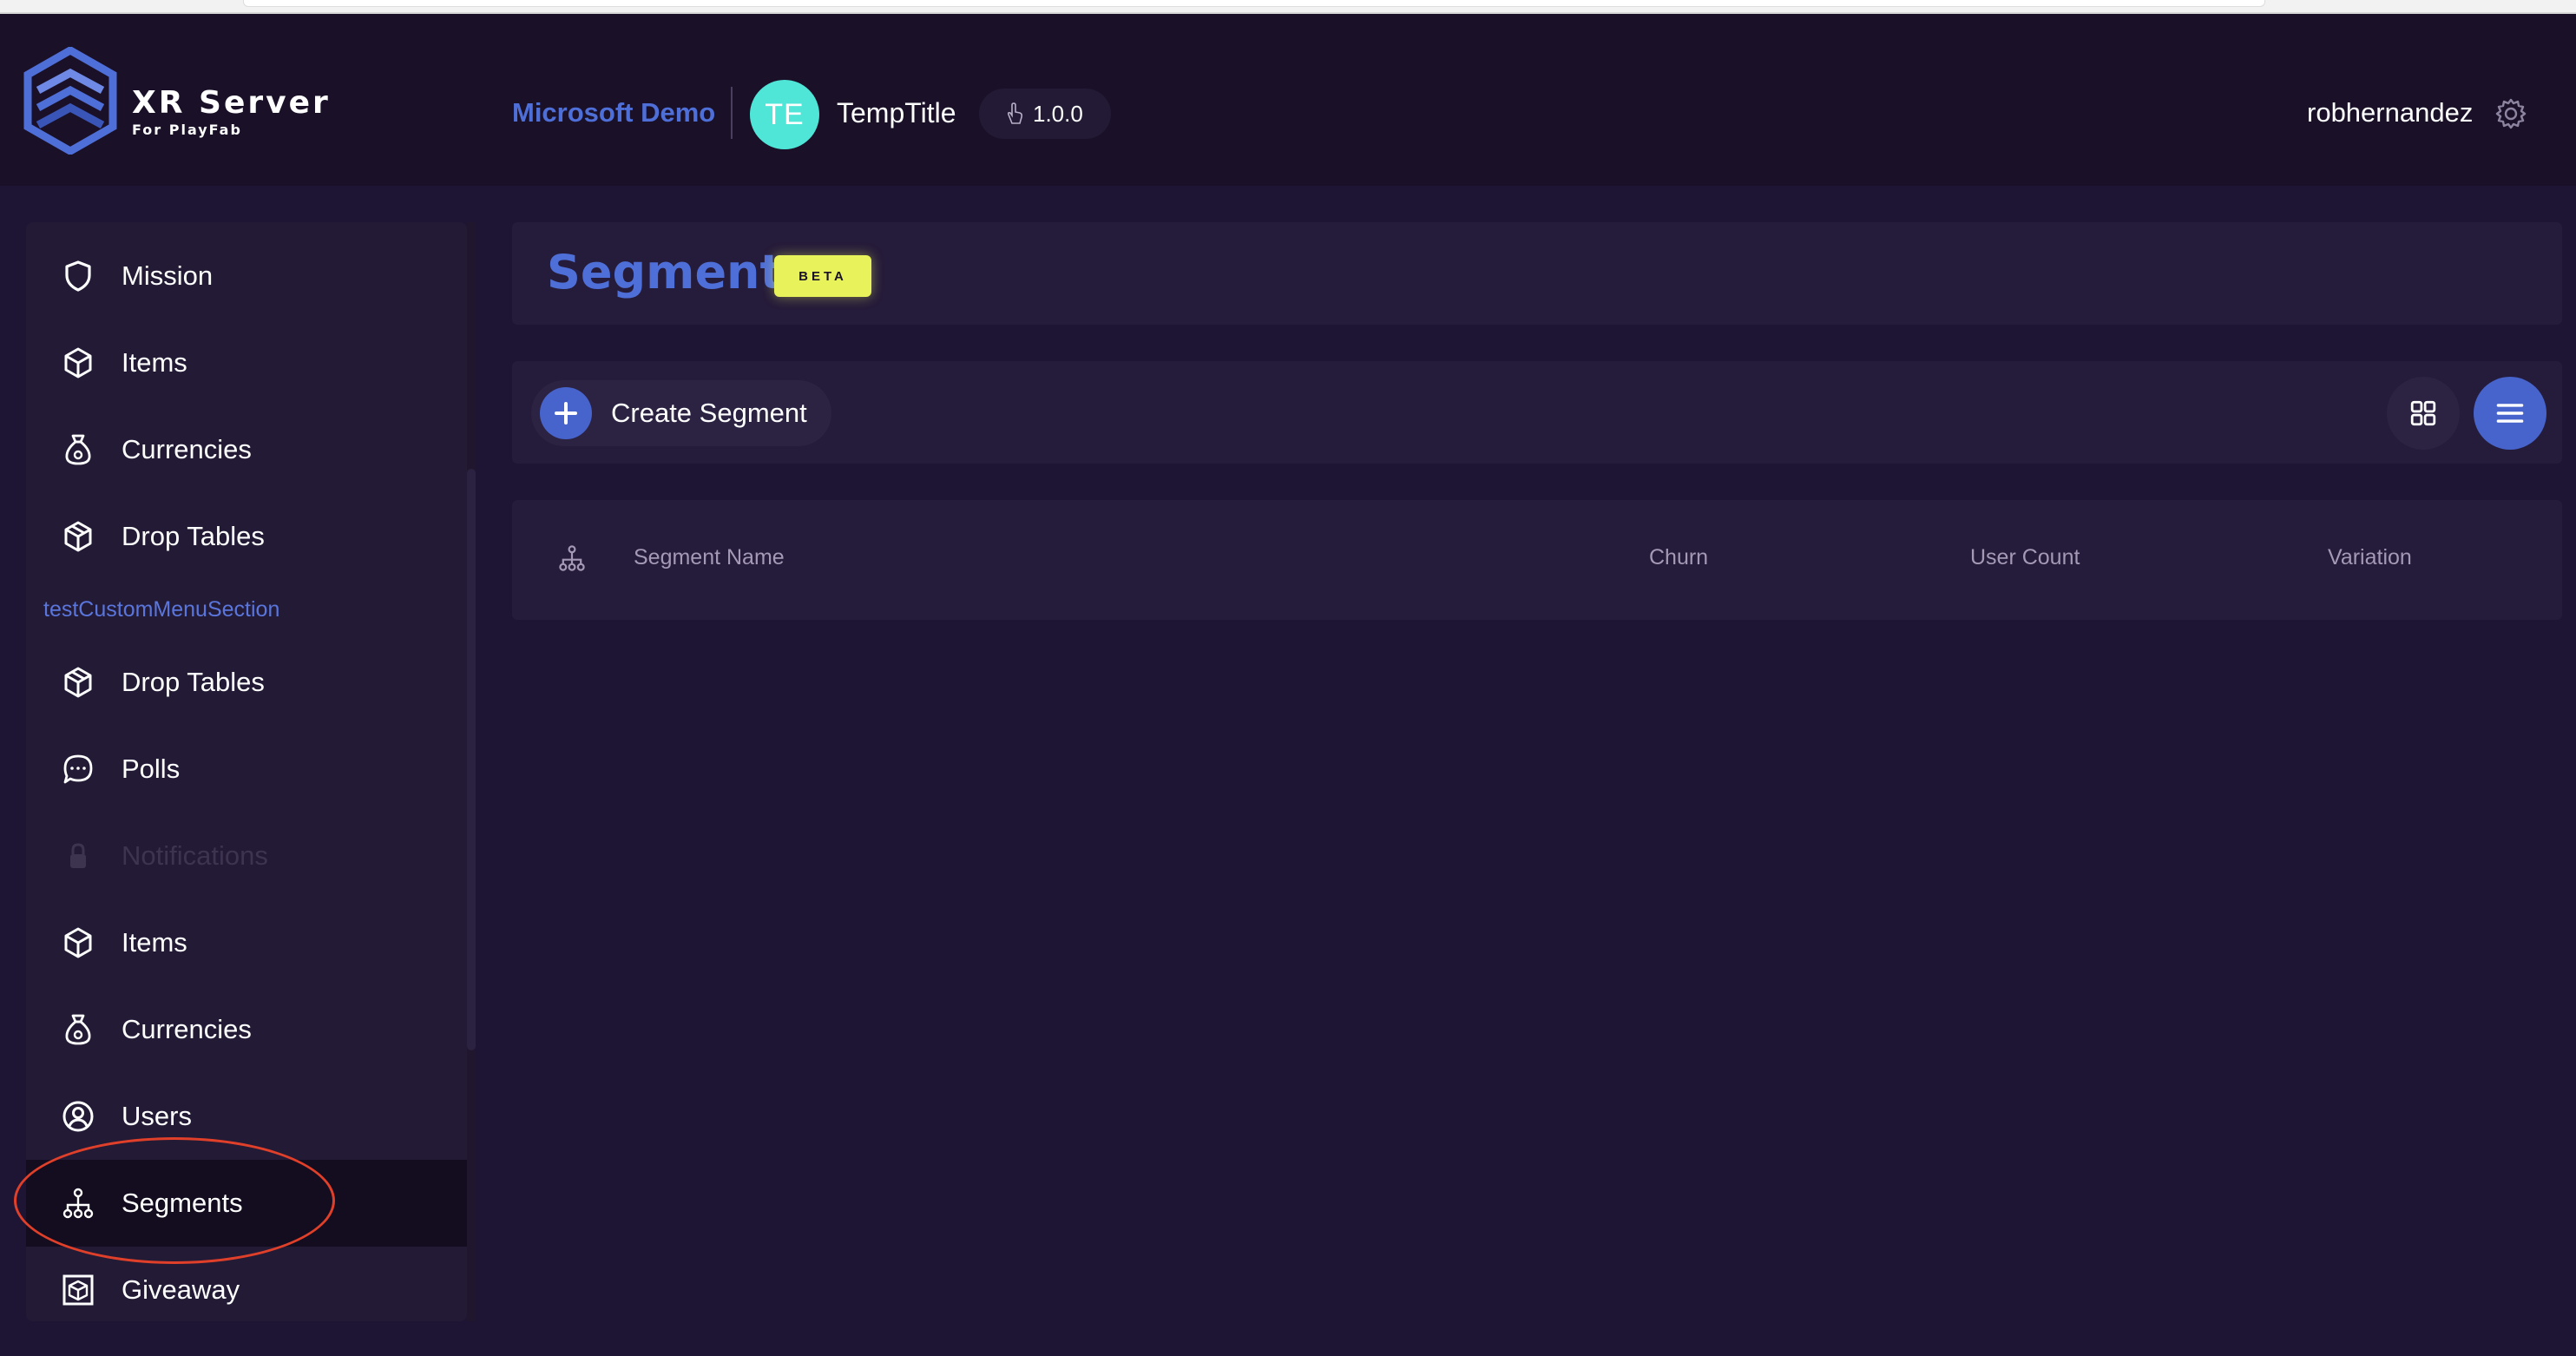 The width and height of the screenshot is (2576, 1356). I want to click on chat-bubble-icon, so click(78, 770).